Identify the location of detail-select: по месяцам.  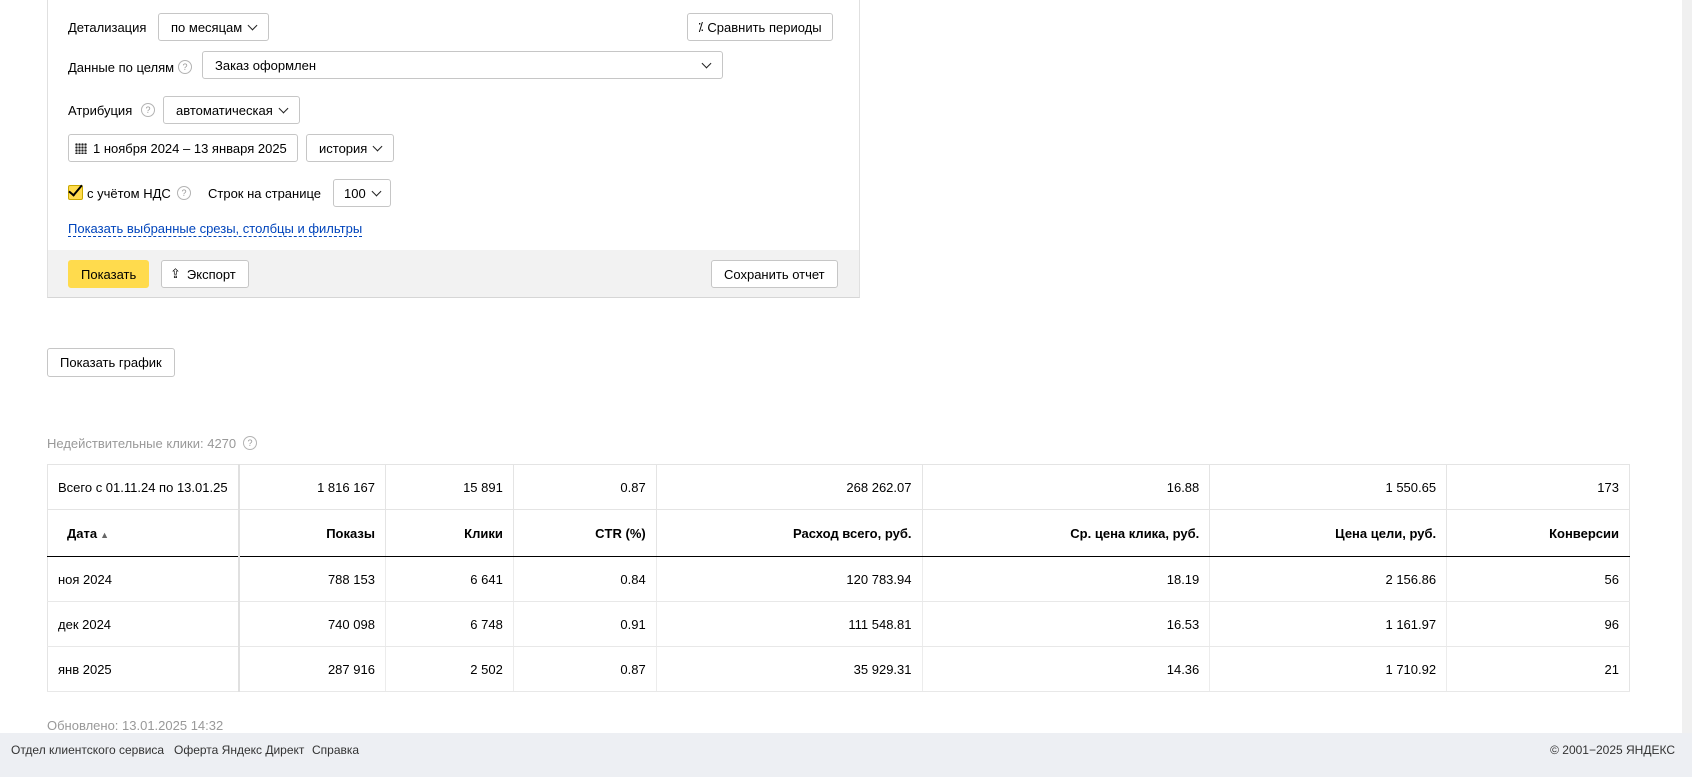
(214, 27).